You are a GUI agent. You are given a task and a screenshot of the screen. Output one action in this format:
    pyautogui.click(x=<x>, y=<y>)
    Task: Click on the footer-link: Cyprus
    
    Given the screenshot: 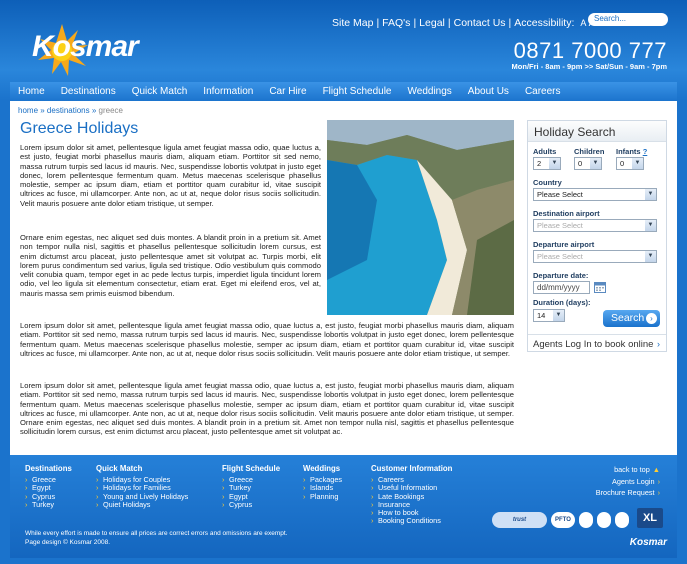 What is the action you would take?
    pyautogui.click(x=251, y=504)
    